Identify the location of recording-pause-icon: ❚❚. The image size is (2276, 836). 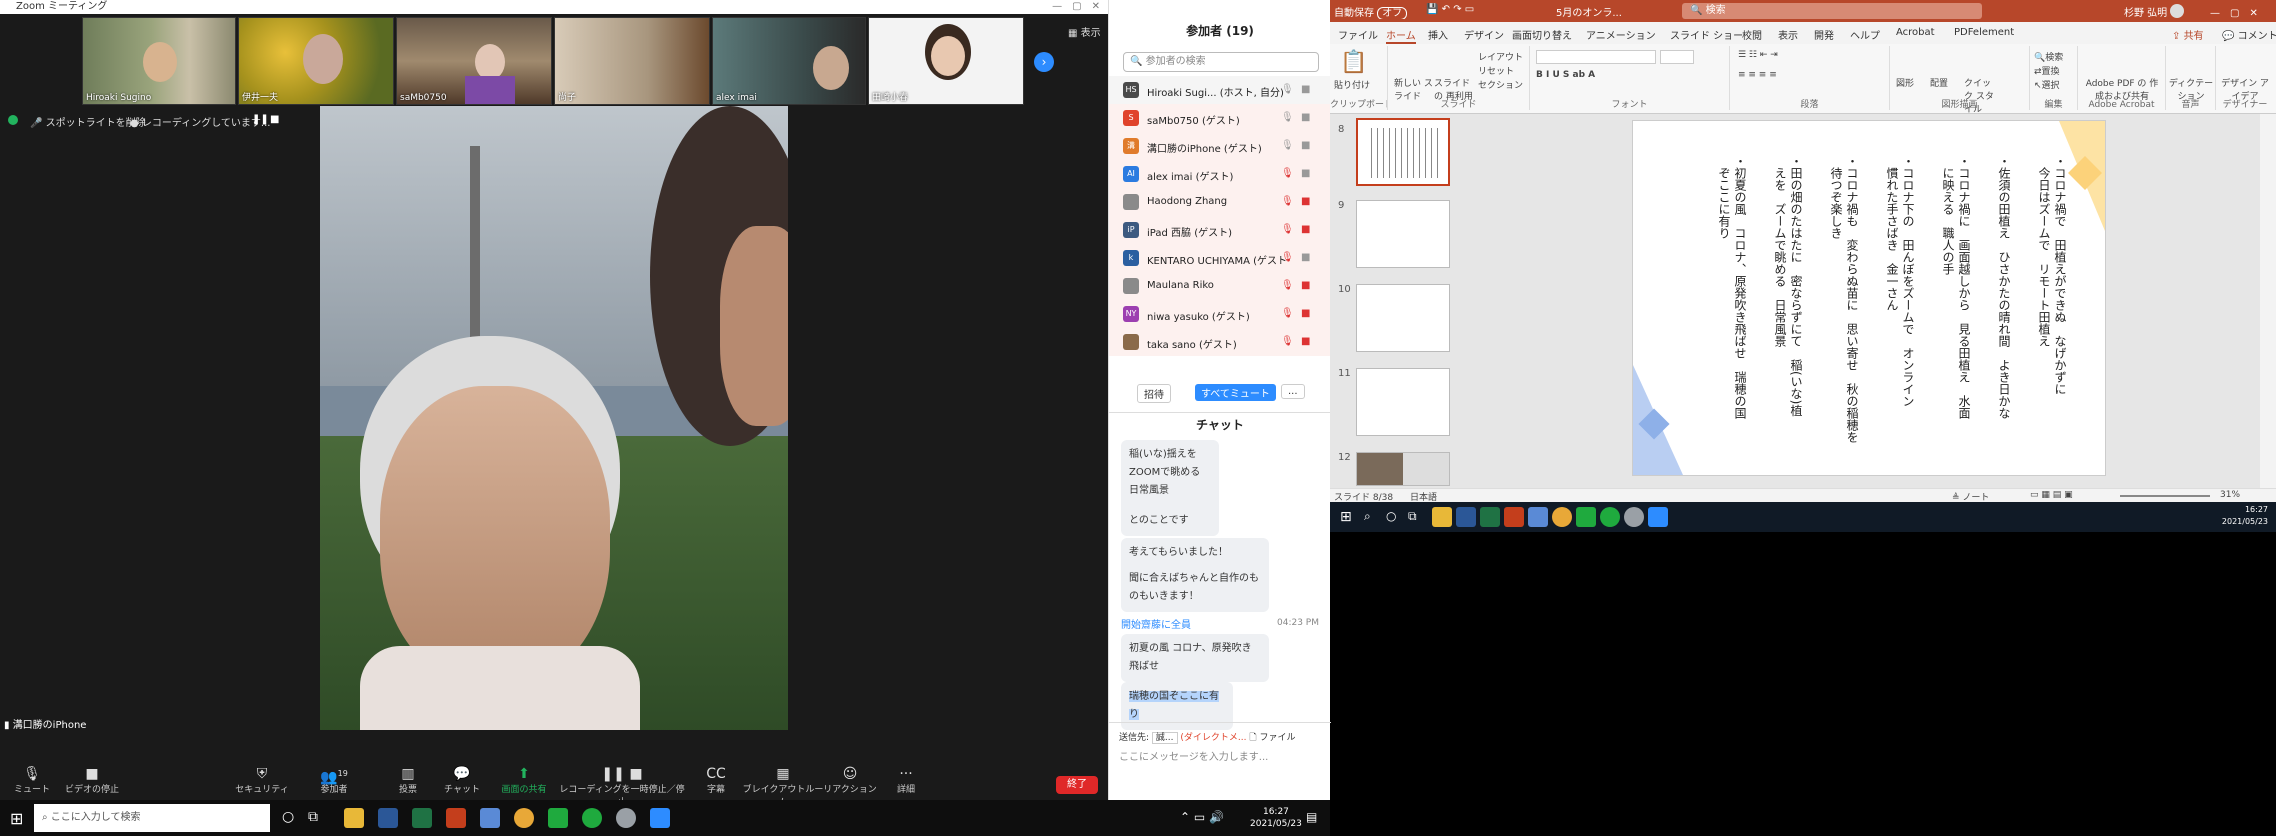
(260, 119).